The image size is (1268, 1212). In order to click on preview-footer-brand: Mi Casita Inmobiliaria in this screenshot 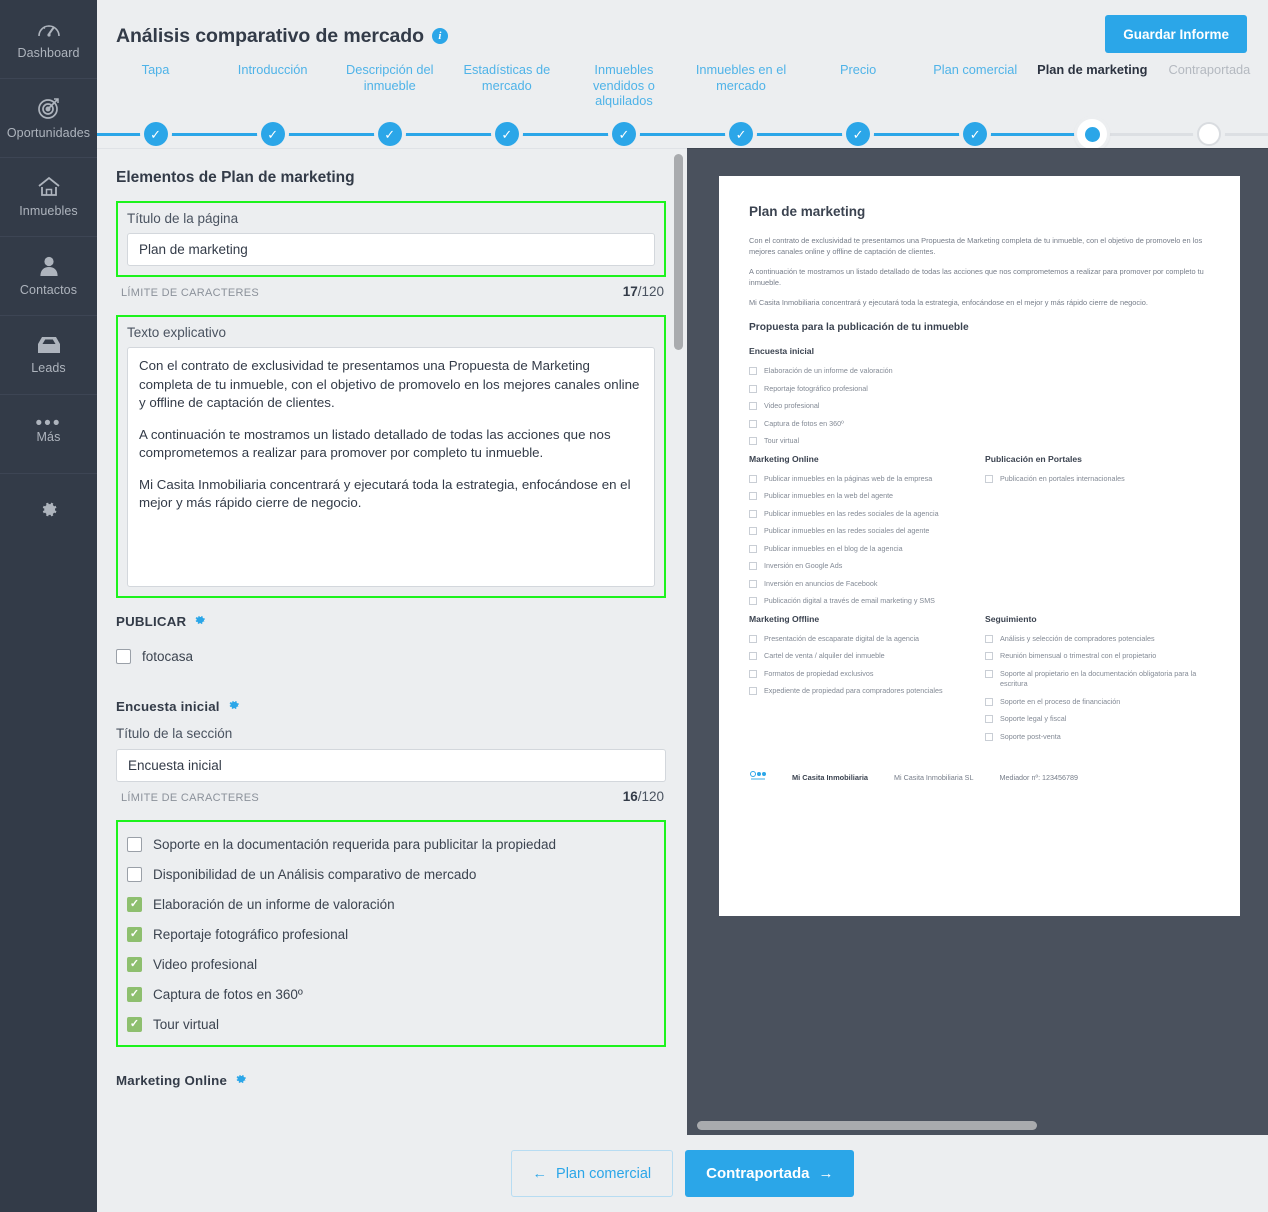, I will do `click(830, 777)`.